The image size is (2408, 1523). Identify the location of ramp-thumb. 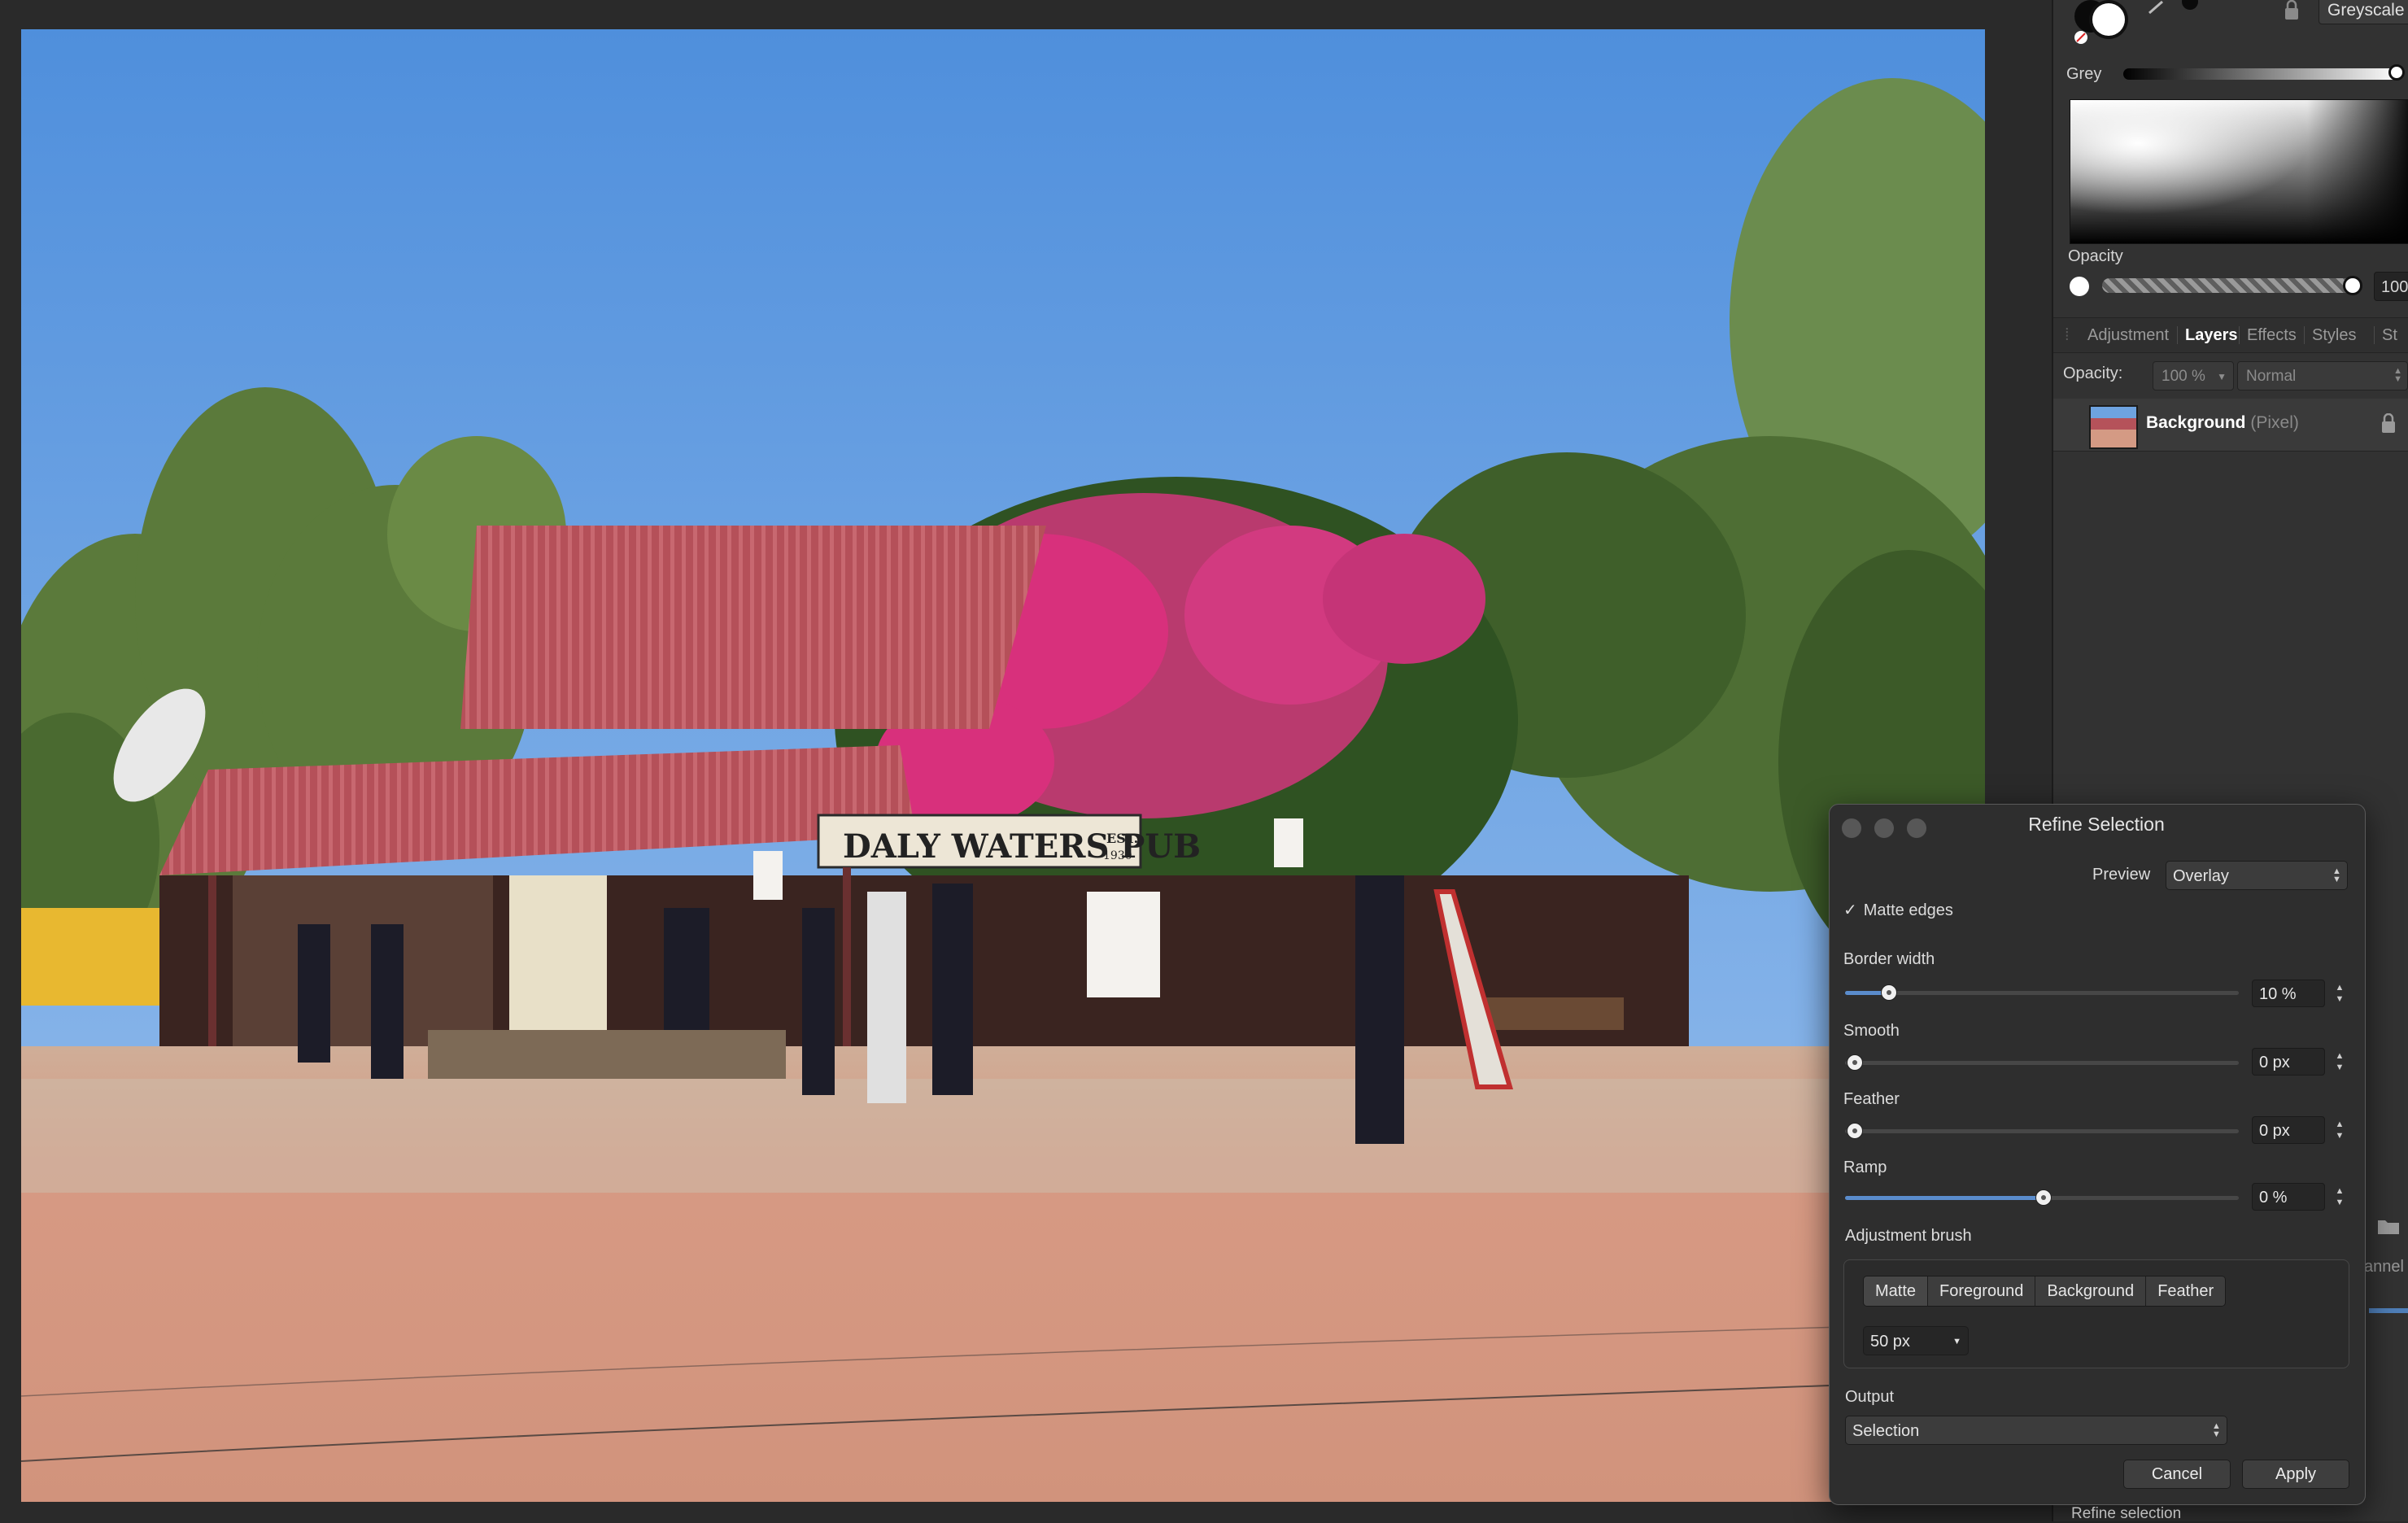
(2044, 1197).